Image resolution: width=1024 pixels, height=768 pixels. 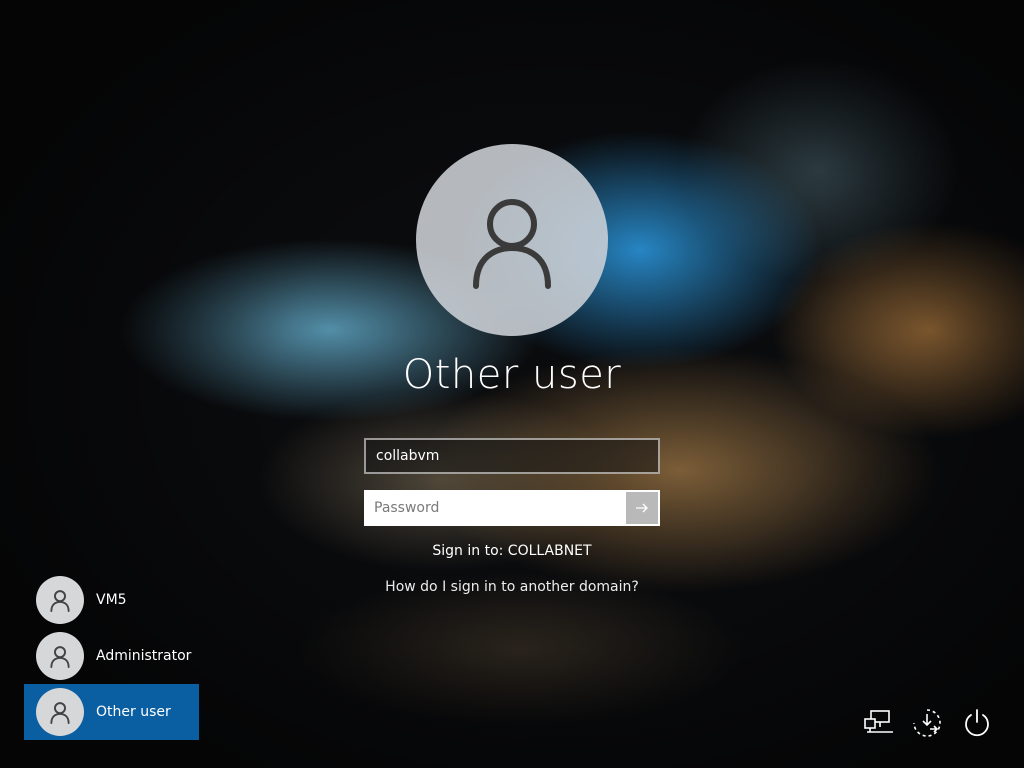 I want to click on user-switcher-list: VM5 Administrator Other user, so click(x=111, y=656).